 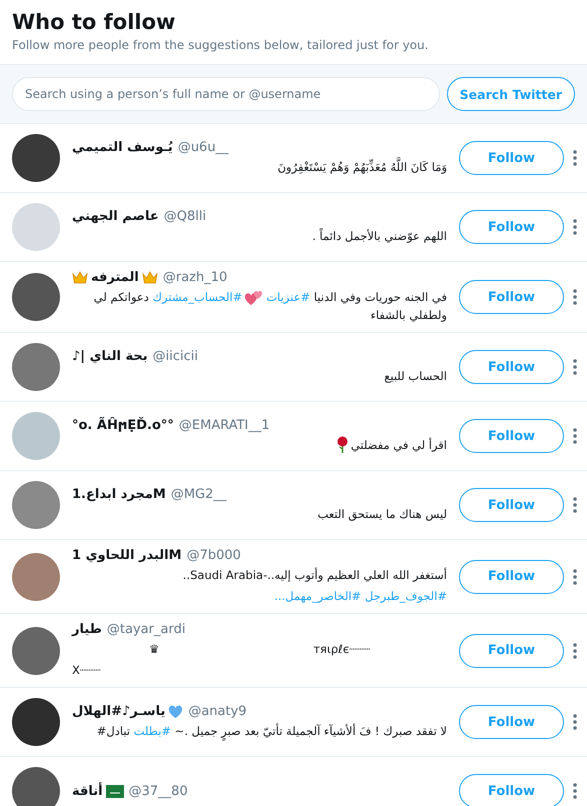 I want to click on bio-text: X┈┈┈, so click(x=87, y=670).